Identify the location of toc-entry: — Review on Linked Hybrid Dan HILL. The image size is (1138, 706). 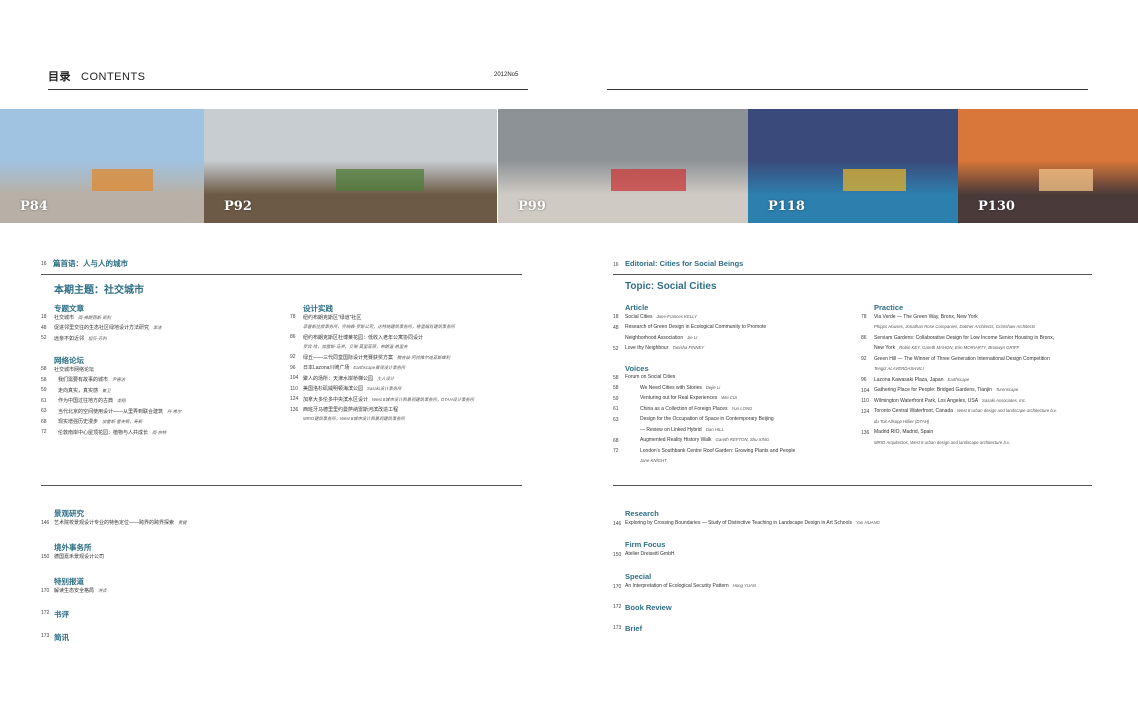
(682, 430).